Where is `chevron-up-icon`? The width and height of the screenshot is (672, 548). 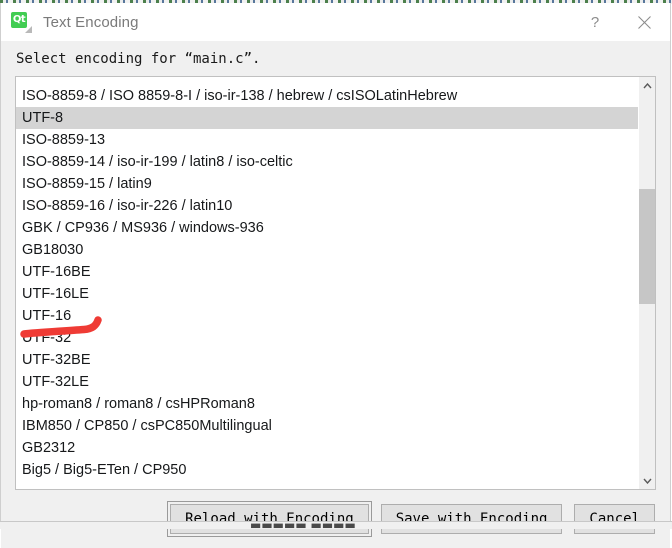
chevron-up-icon is located at coordinates (647, 85).